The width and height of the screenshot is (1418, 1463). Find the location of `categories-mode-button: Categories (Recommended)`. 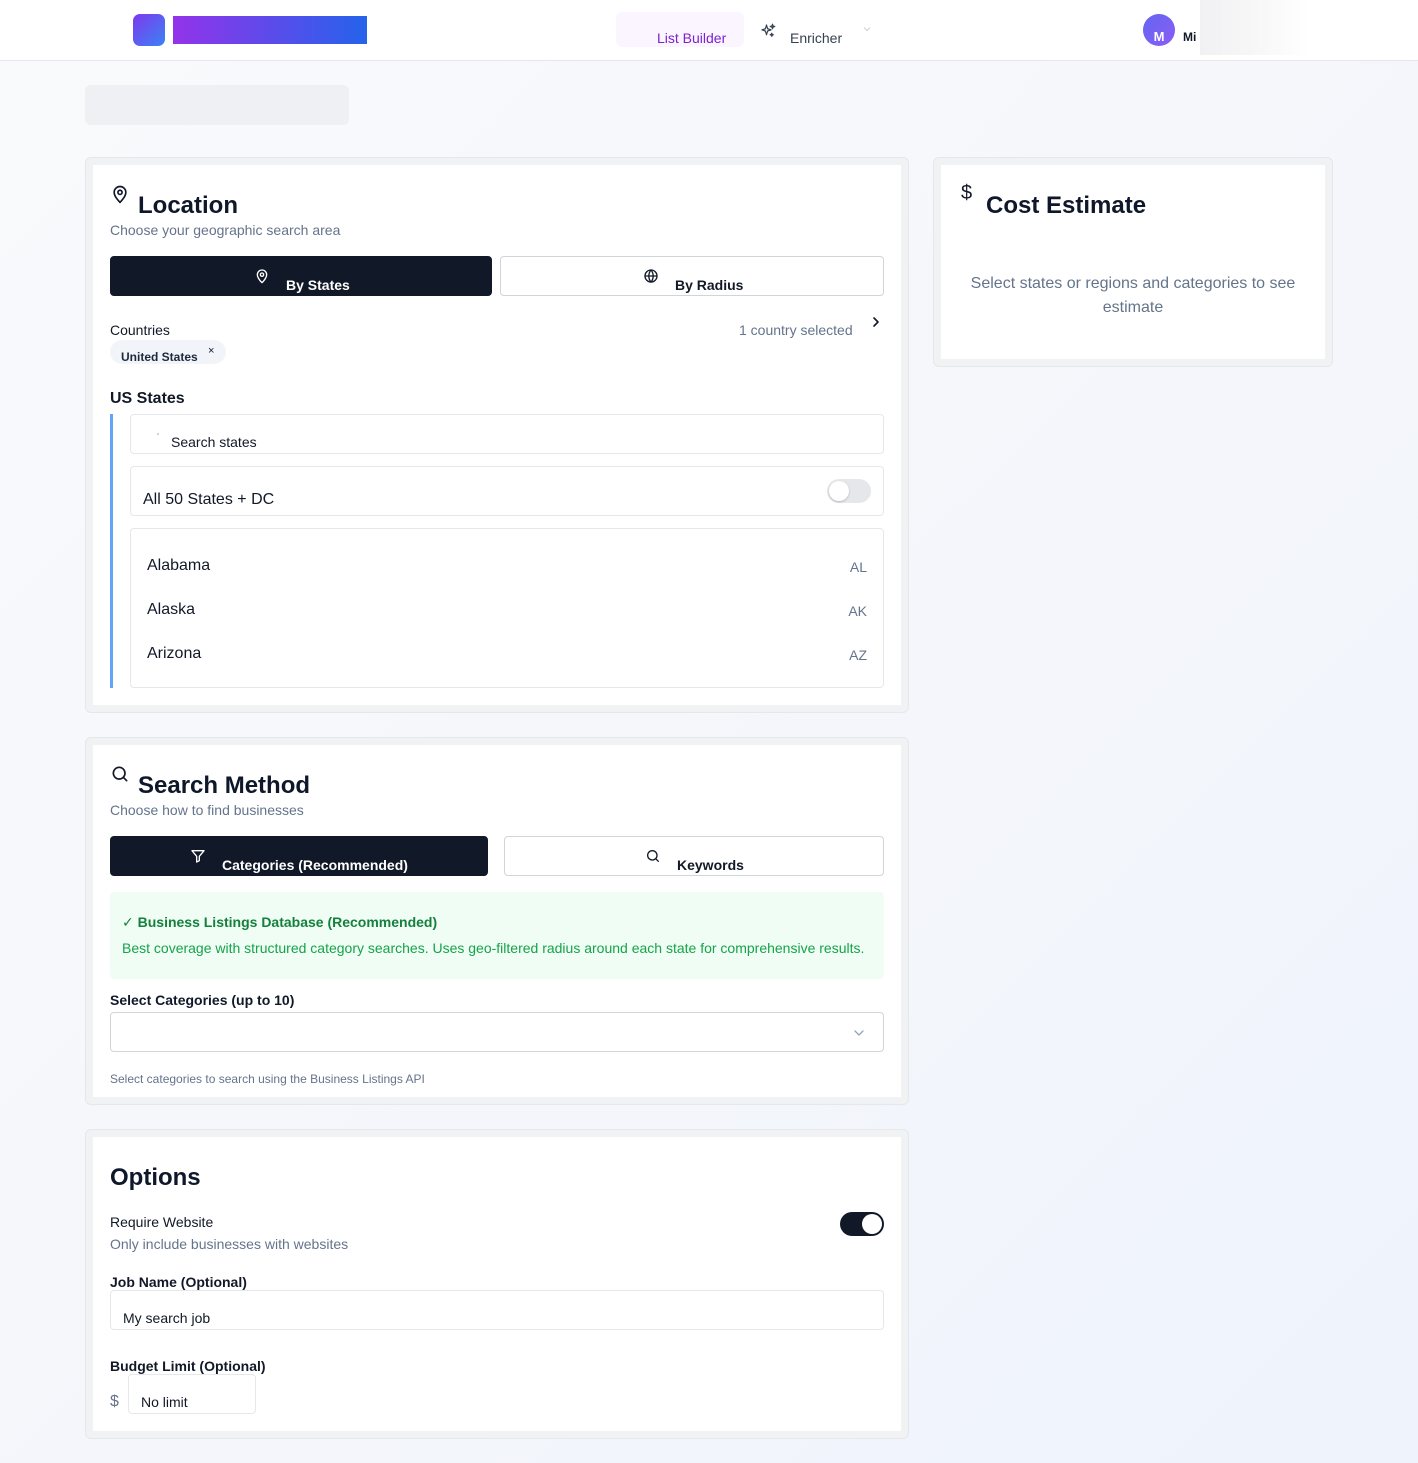

categories-mode-button: Categories (Recommended) is located at coordinates (299, 856).